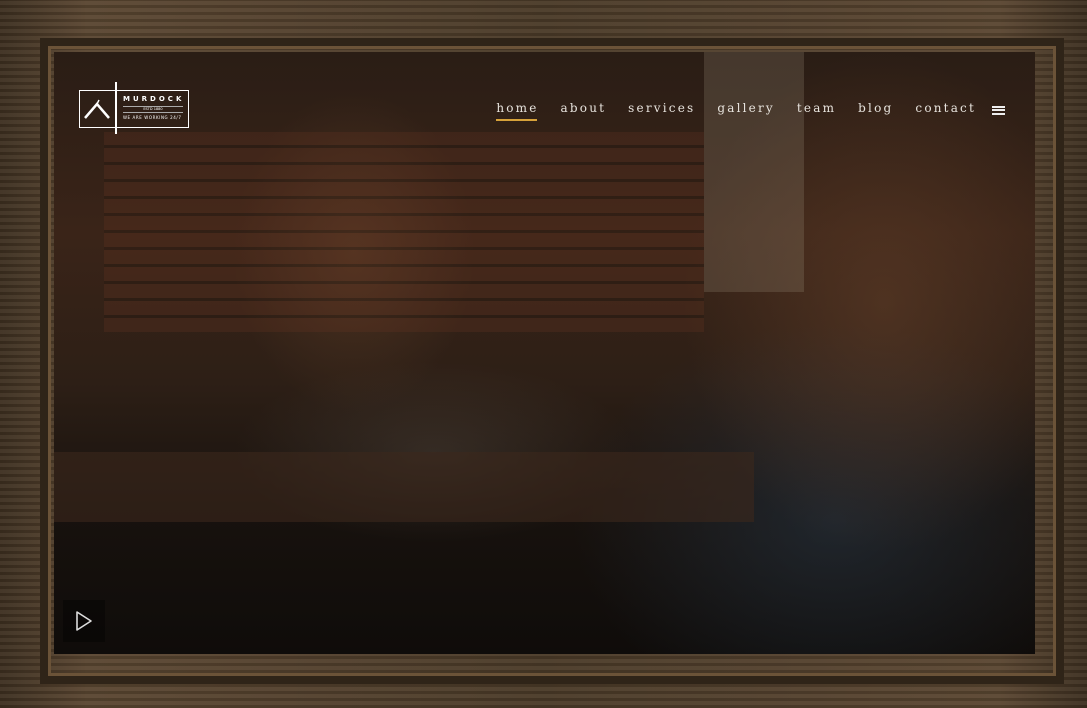 The width and height of the screenshot is (1087, 708). Describe the element at coordinates (152, 117) in the screenshot. I see `logo-tagline: WE ARE WORKING 24/7` at that location.